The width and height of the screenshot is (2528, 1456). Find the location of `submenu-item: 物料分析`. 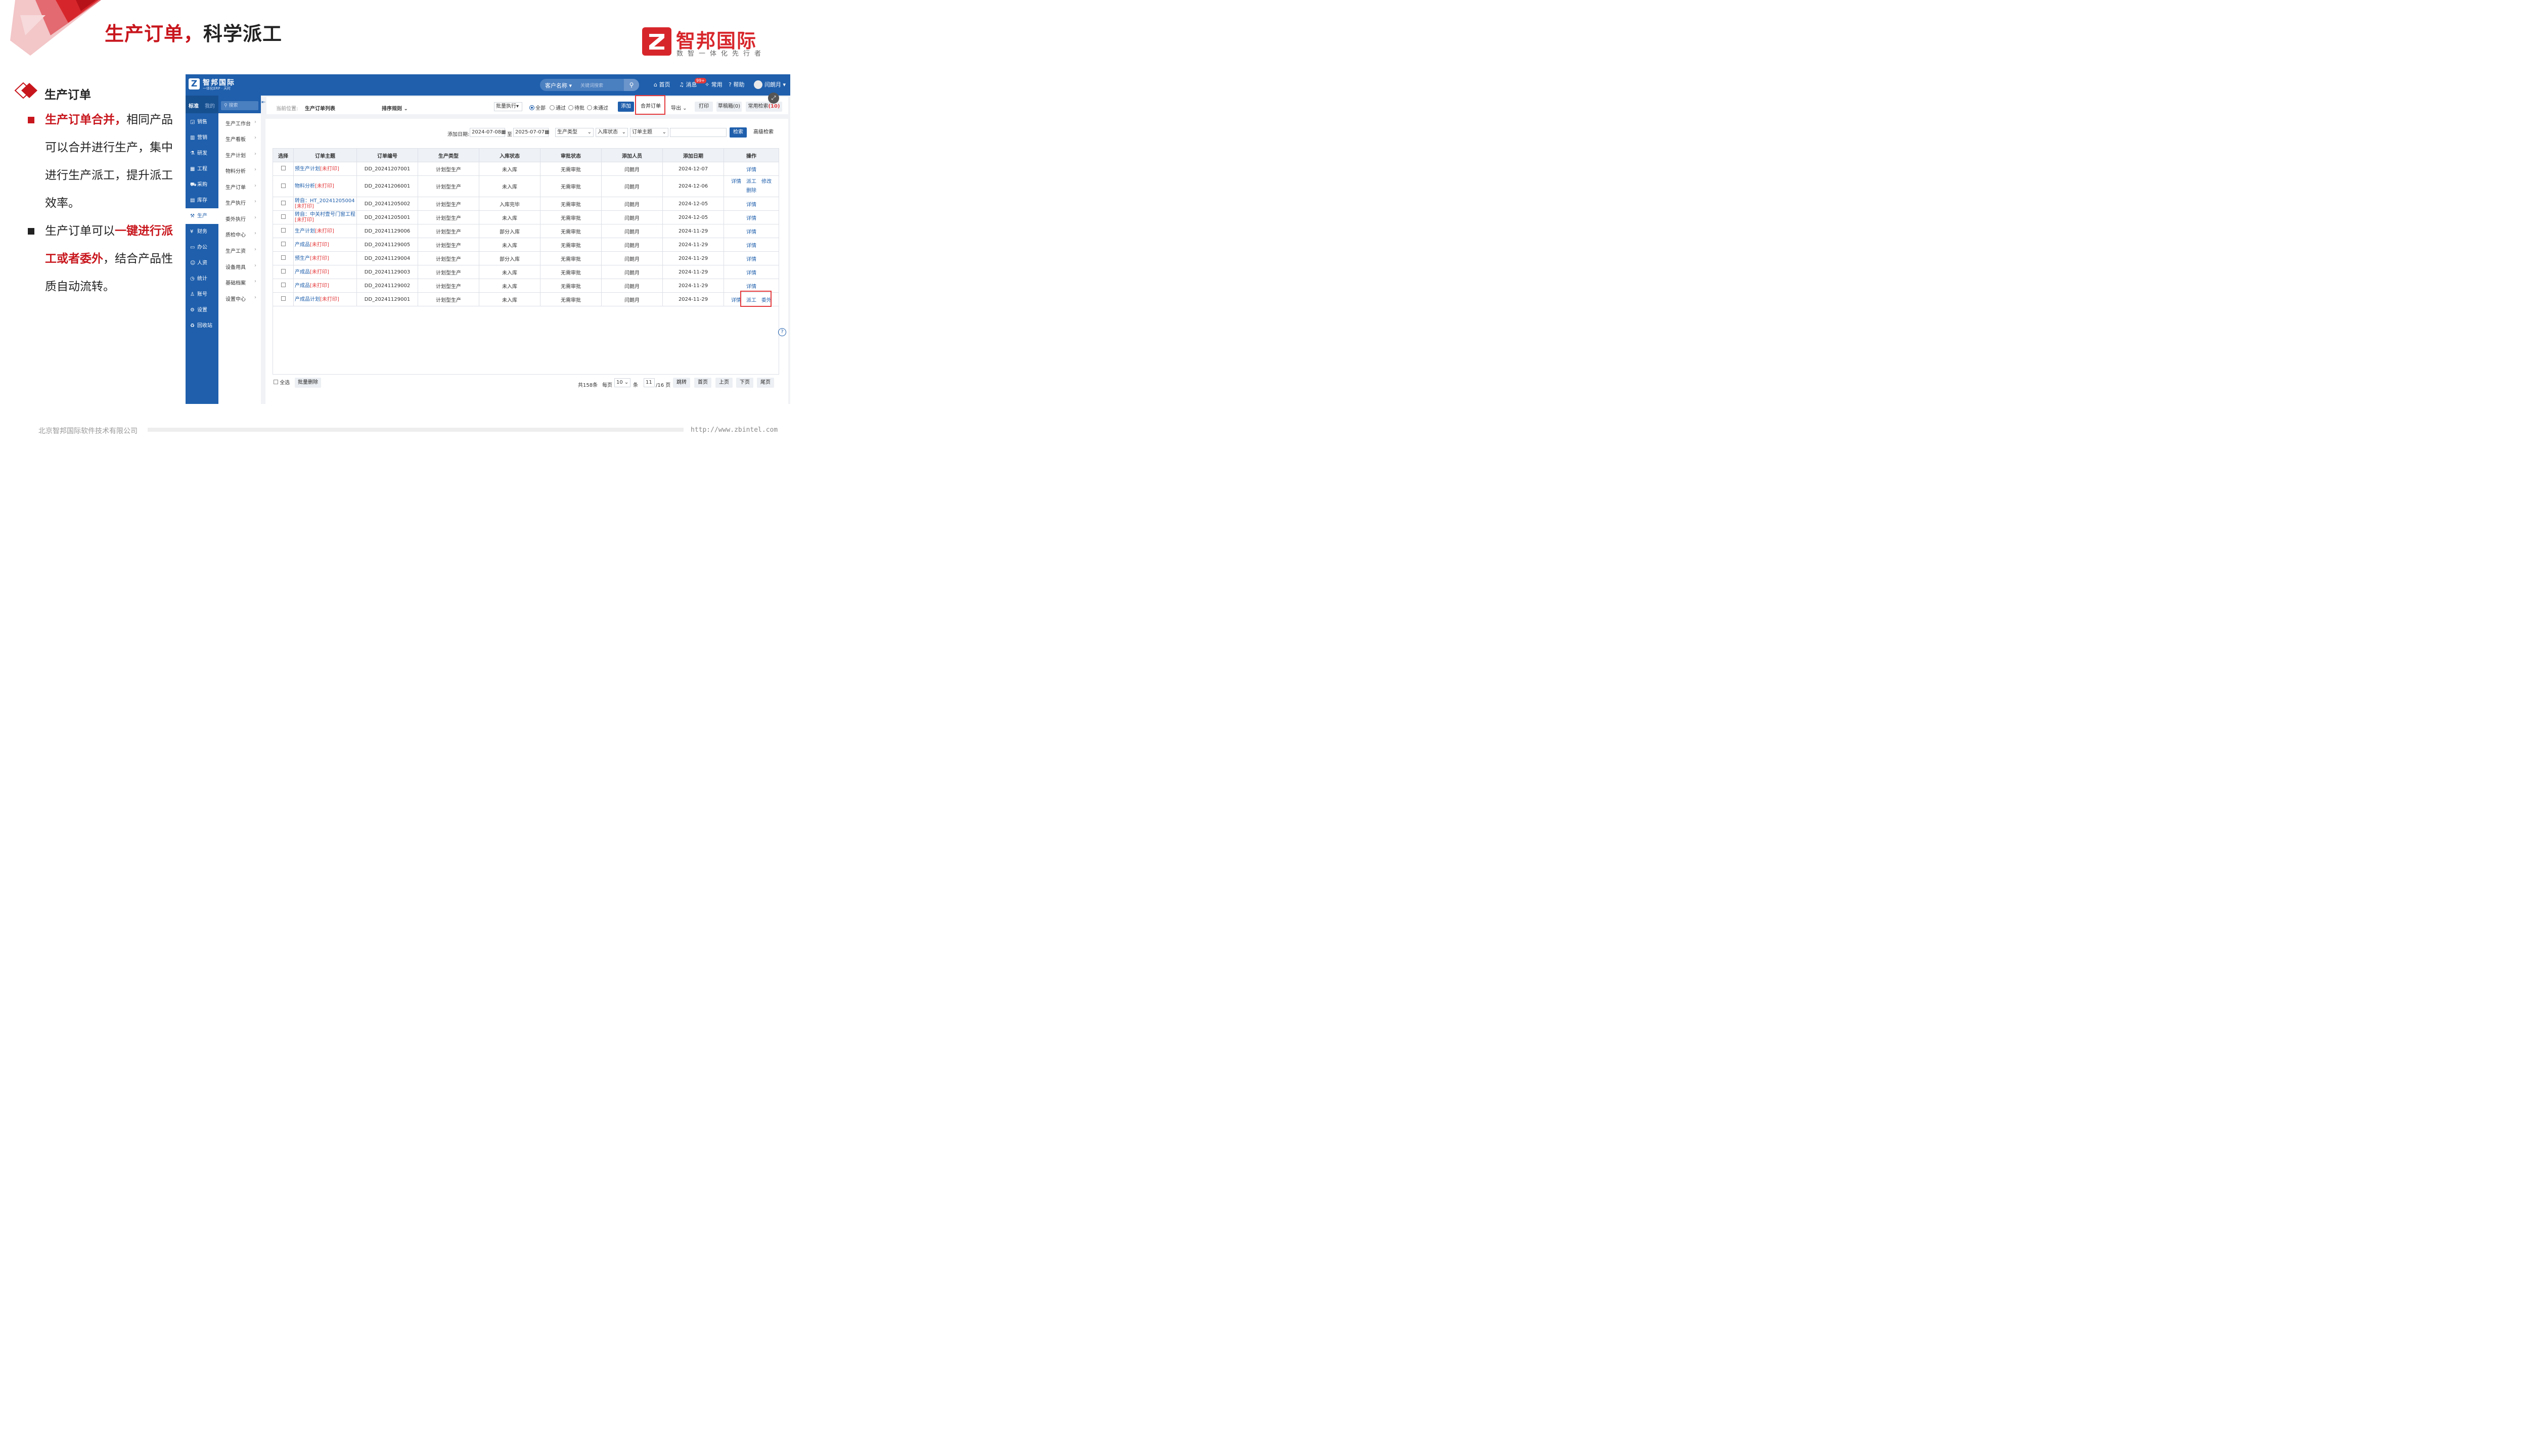

submenu-item: 物料分析 is located at coordinates (236, 170).